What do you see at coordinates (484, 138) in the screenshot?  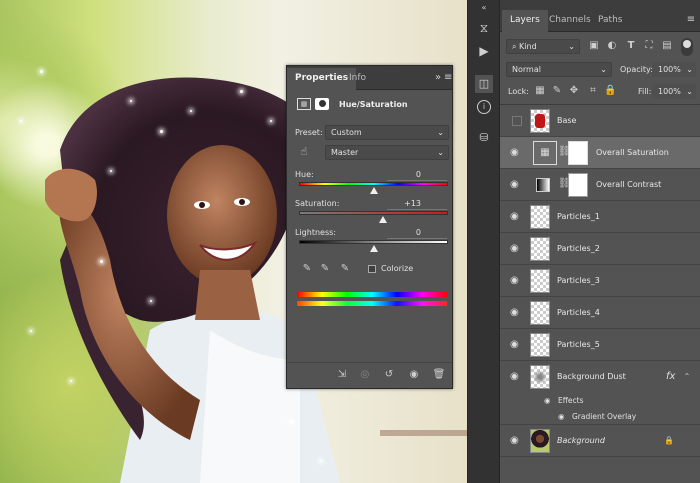 I see `brush-settings-icon: ⛁` at bounding box center [484, 138].